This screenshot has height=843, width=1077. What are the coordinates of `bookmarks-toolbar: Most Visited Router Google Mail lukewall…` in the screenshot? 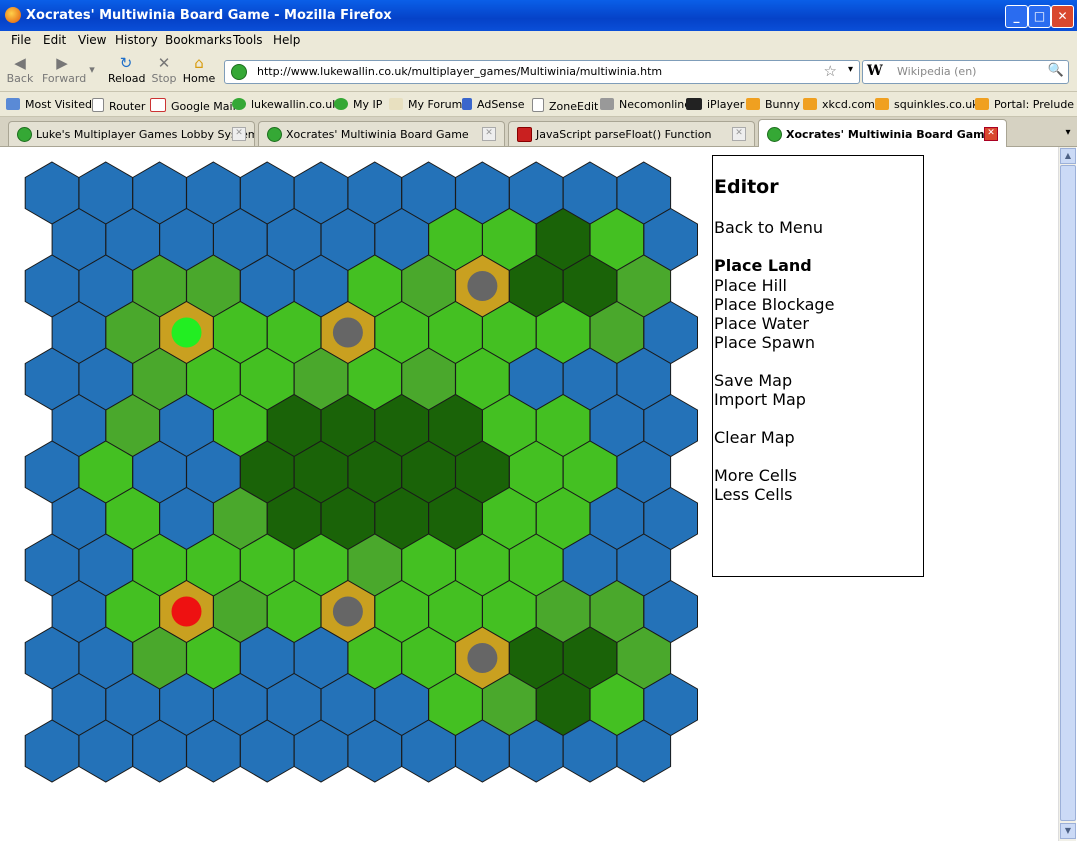 It's located at (538, 104).